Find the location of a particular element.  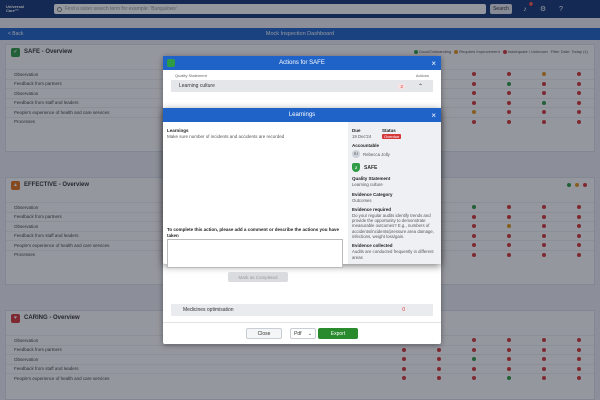

accountable-name: Rebecca Jolly is located at coordinates (376, 154).